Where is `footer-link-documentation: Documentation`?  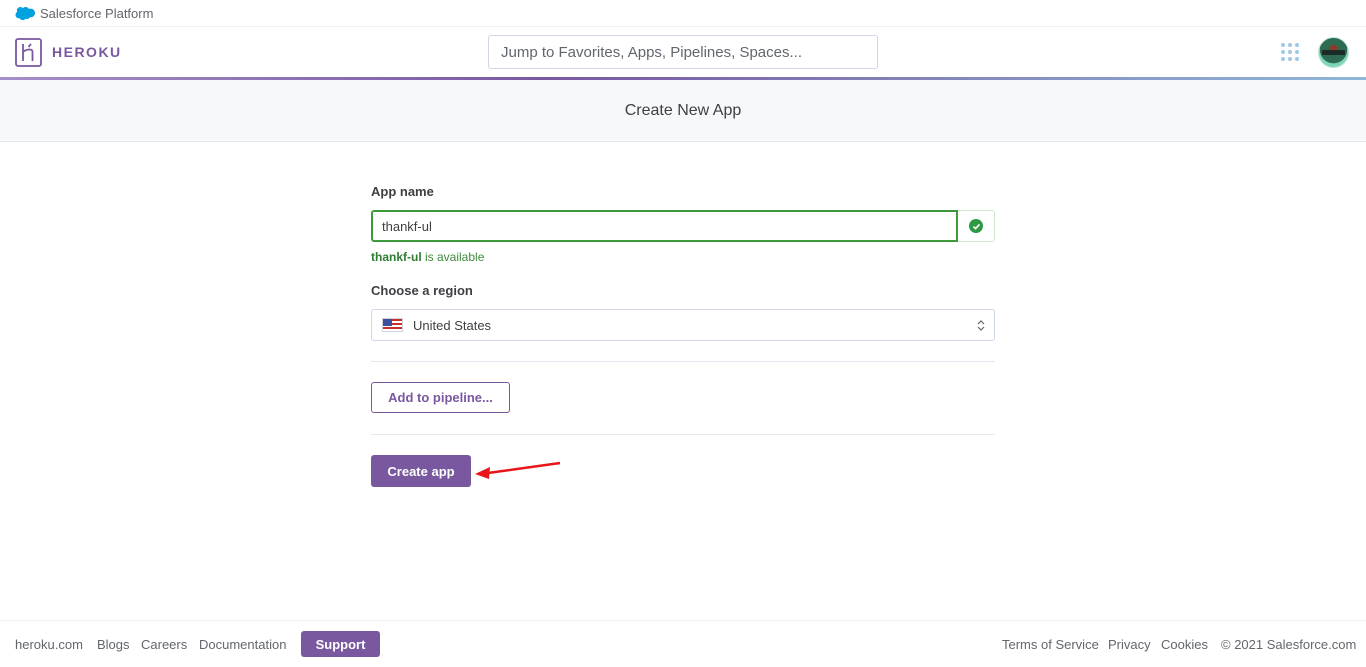
footer-link-documentation: Documentation is located at coordinates (242, 644).